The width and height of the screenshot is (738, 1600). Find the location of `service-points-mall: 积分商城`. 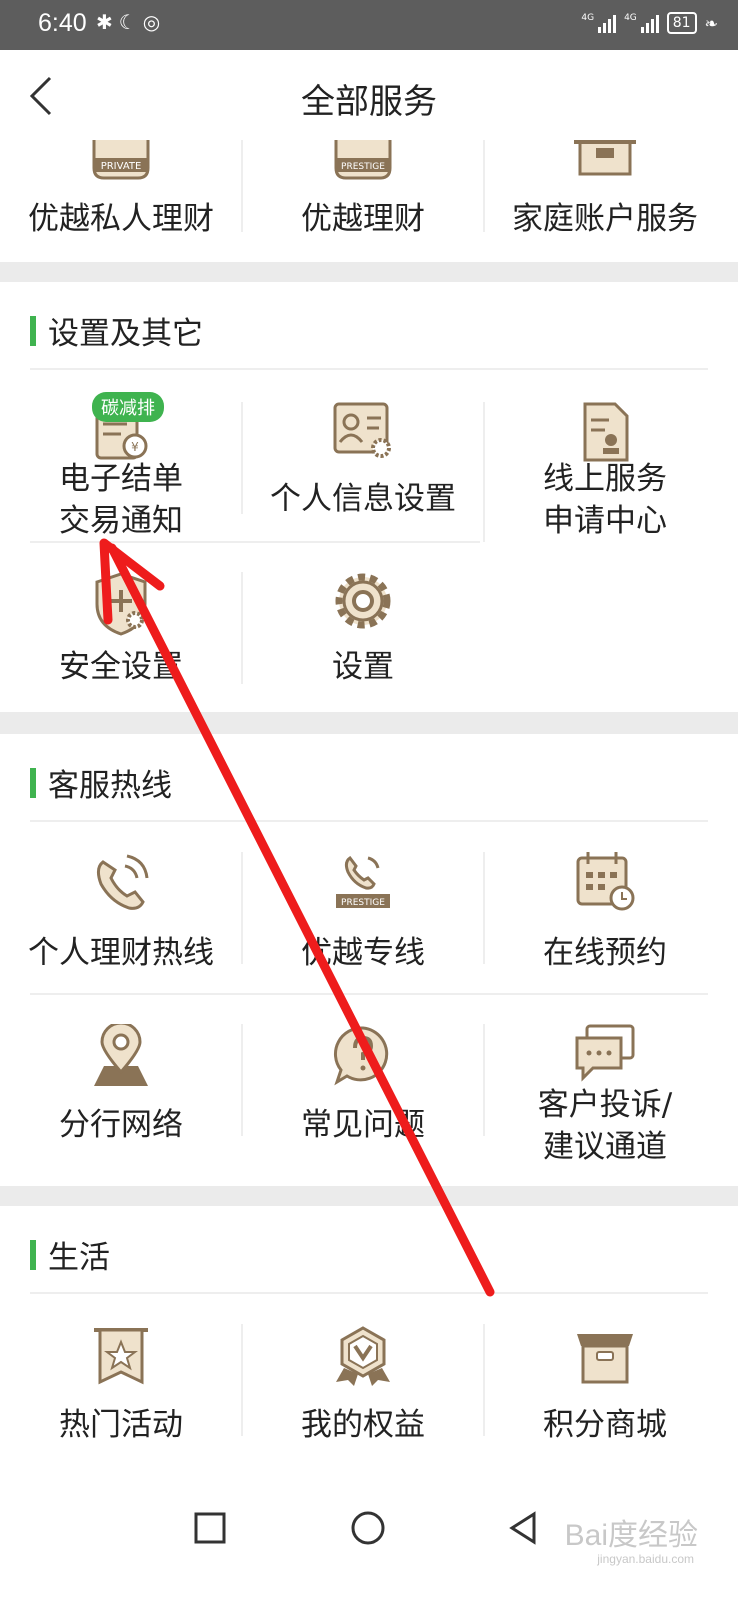

service-points-mall: 积分商城 is located at coordinates (605, 1386).